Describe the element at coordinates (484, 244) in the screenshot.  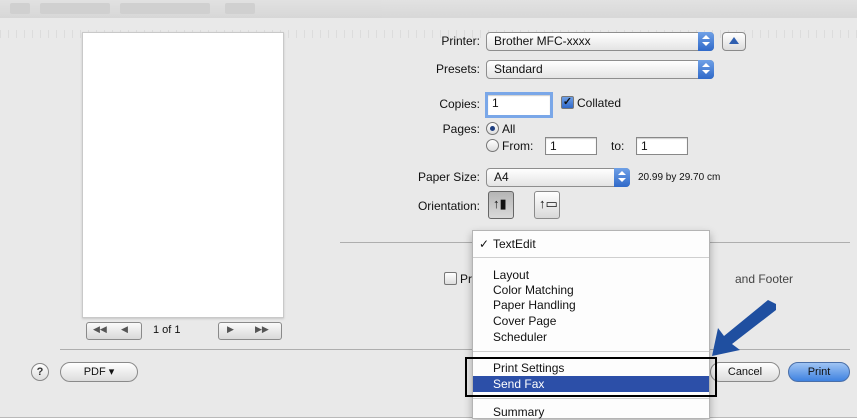
I see `checkmark-icon: ✓` at that location.